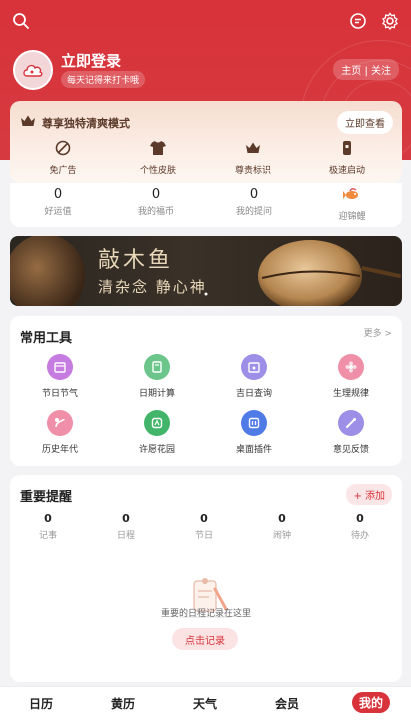  What do you see at coordinates (351, 423) in the screenshot?
I see `feedback-icon` at bounding box center [351, 423].